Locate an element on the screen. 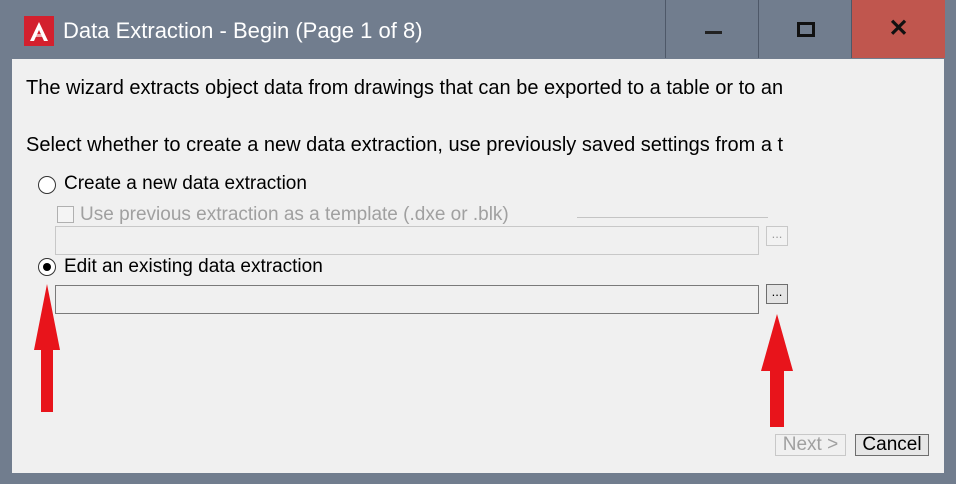 Image resolution: width=956 pixels, height=484 pixels. create-new-label: Create a new data extraction is located at coordinates (185, 184).